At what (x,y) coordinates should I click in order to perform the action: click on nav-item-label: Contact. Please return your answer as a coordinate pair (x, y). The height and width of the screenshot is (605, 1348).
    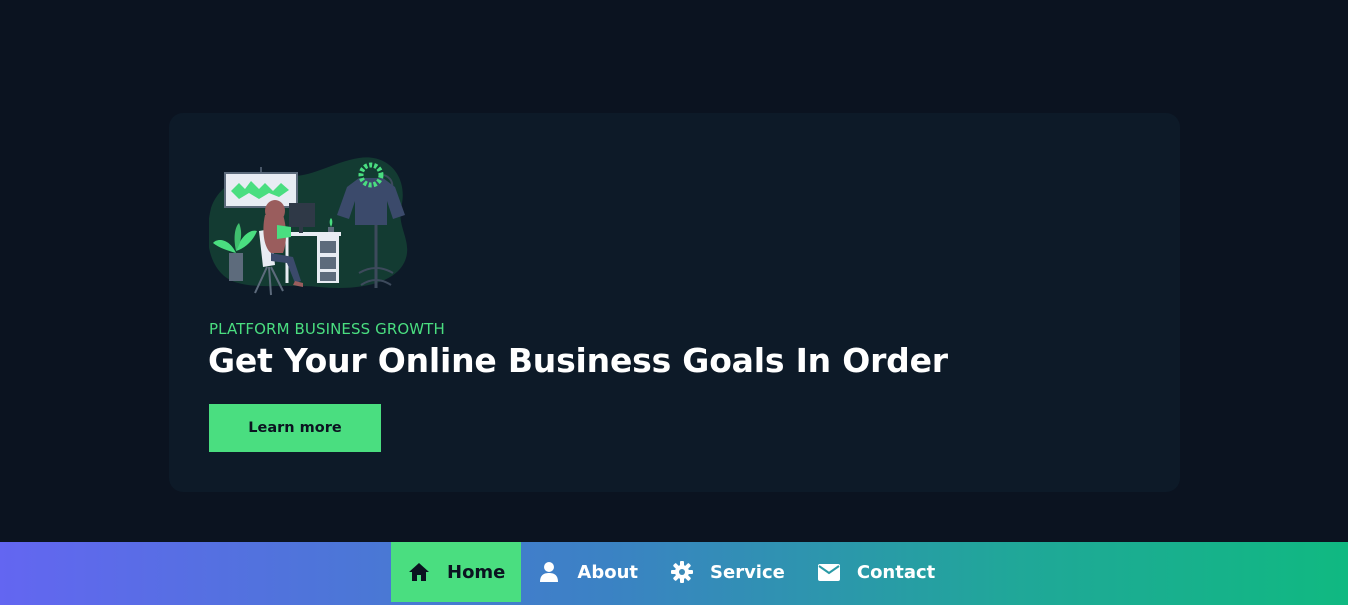
    Looking at the image, I should click on (896, 572).